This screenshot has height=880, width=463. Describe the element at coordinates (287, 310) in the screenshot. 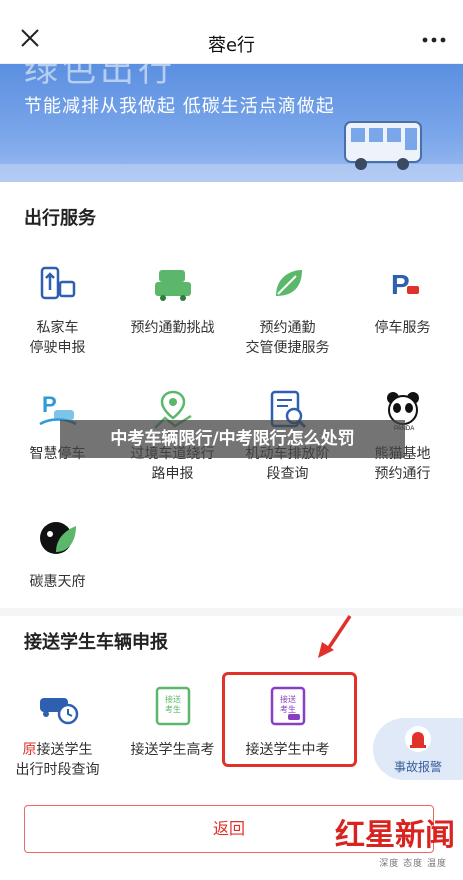

I see `service-commute-booking: 预约通勤 交管便捷服务` at that location.